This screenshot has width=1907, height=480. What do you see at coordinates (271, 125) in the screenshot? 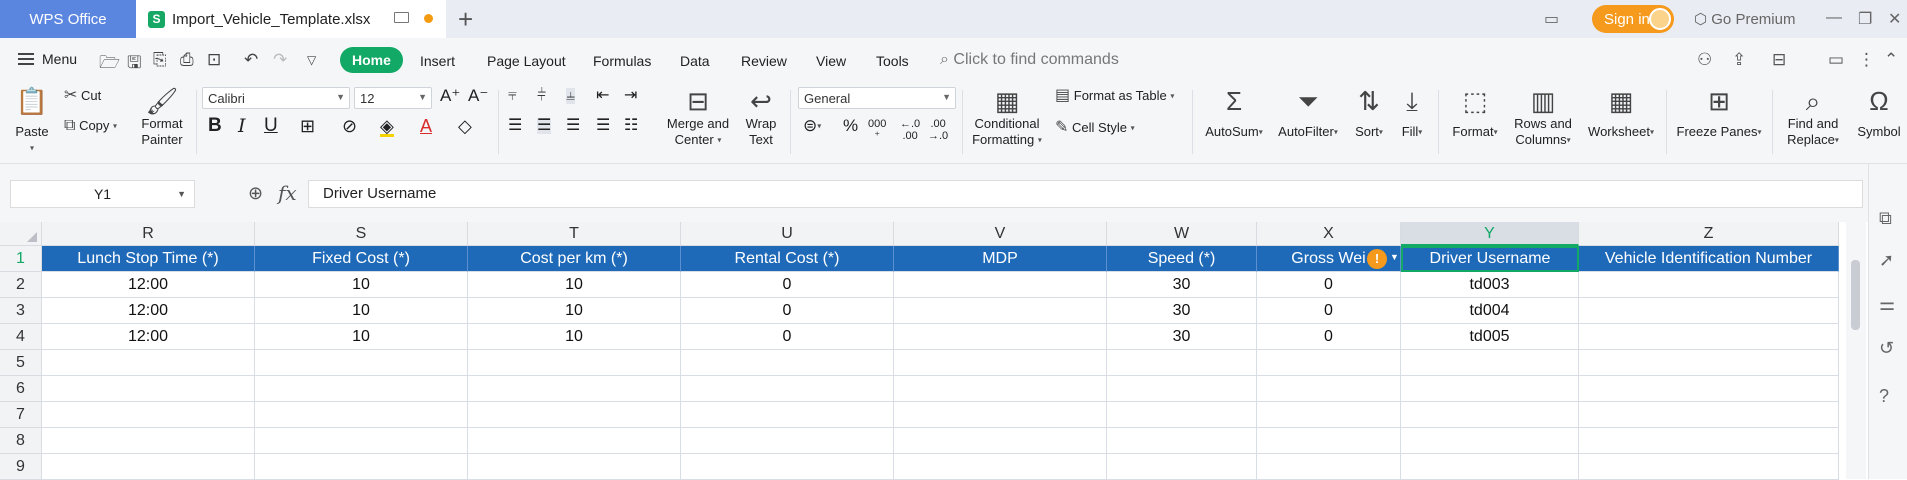
I see `underline-icon: U` at bounding box center [271, 125].